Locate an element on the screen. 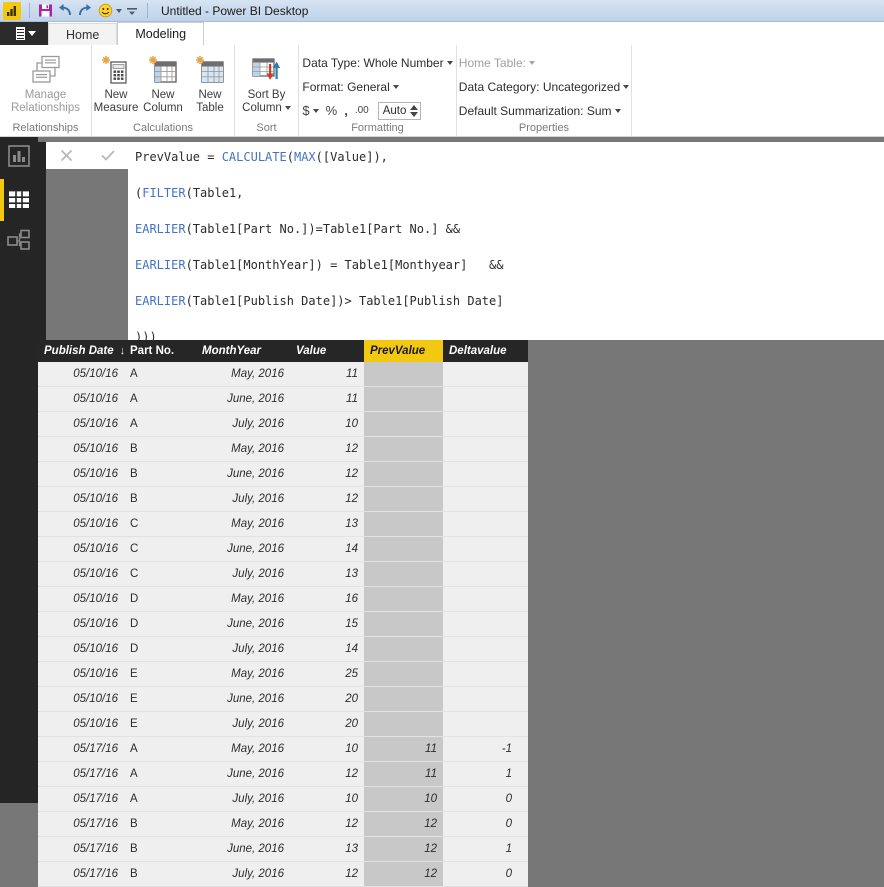  decimal-places-icon: .00 is located at coordinates (362, 110).